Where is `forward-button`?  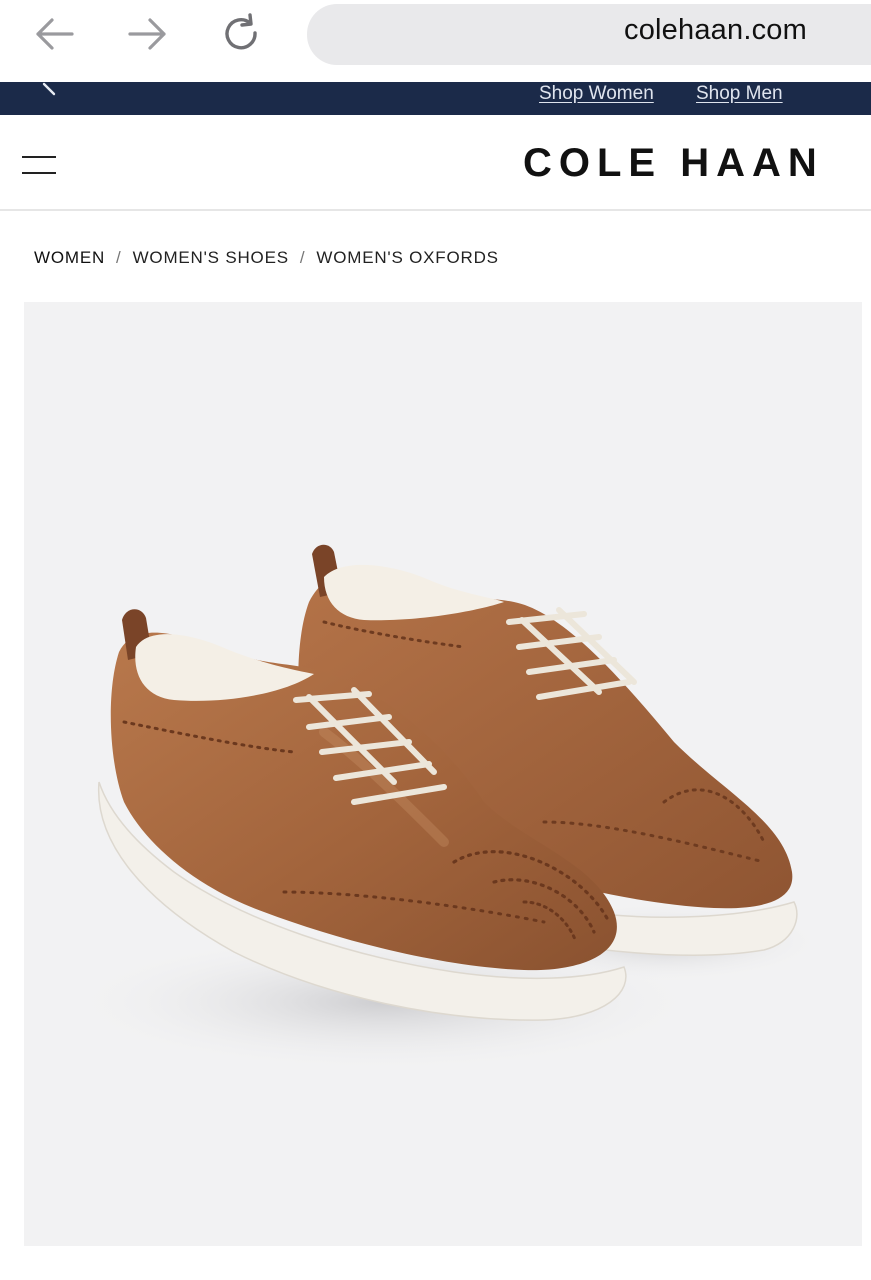 forward-button is located at coordinates (148, 34).